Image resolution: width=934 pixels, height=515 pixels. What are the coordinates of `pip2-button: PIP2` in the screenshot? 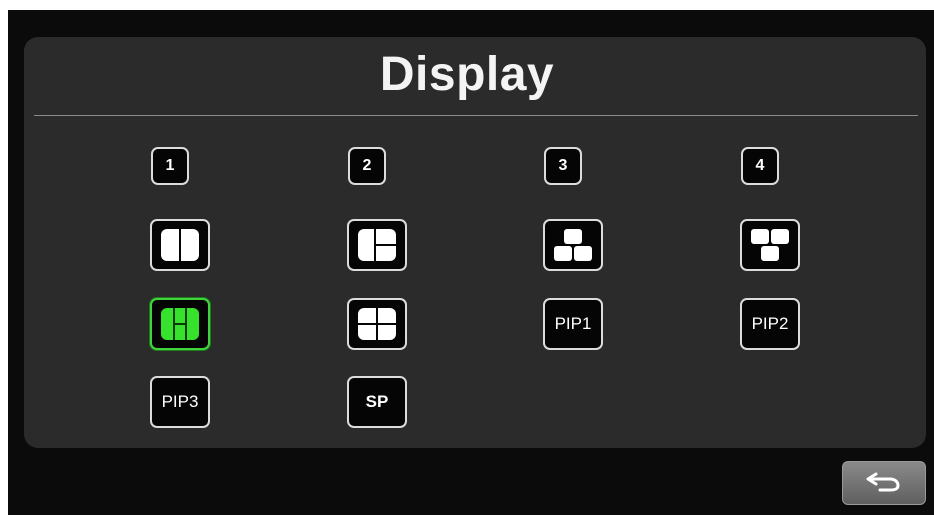 It's located at (770, 324).